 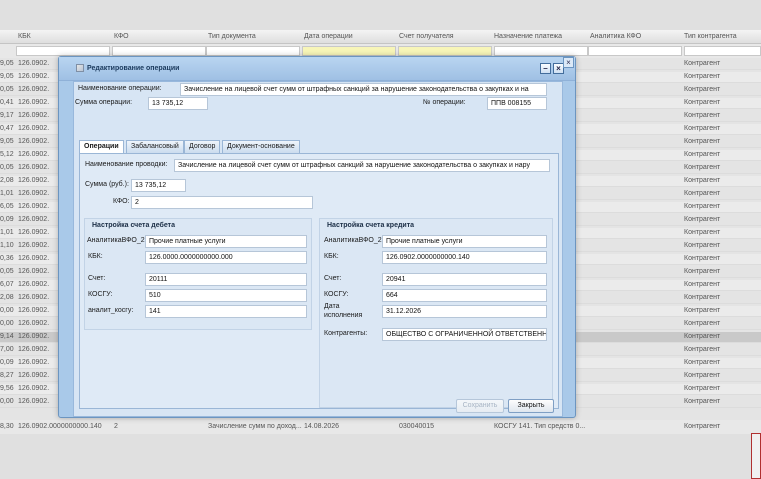 I want to click on grid-col-kbk: КБК, so click(x=24, y=36).